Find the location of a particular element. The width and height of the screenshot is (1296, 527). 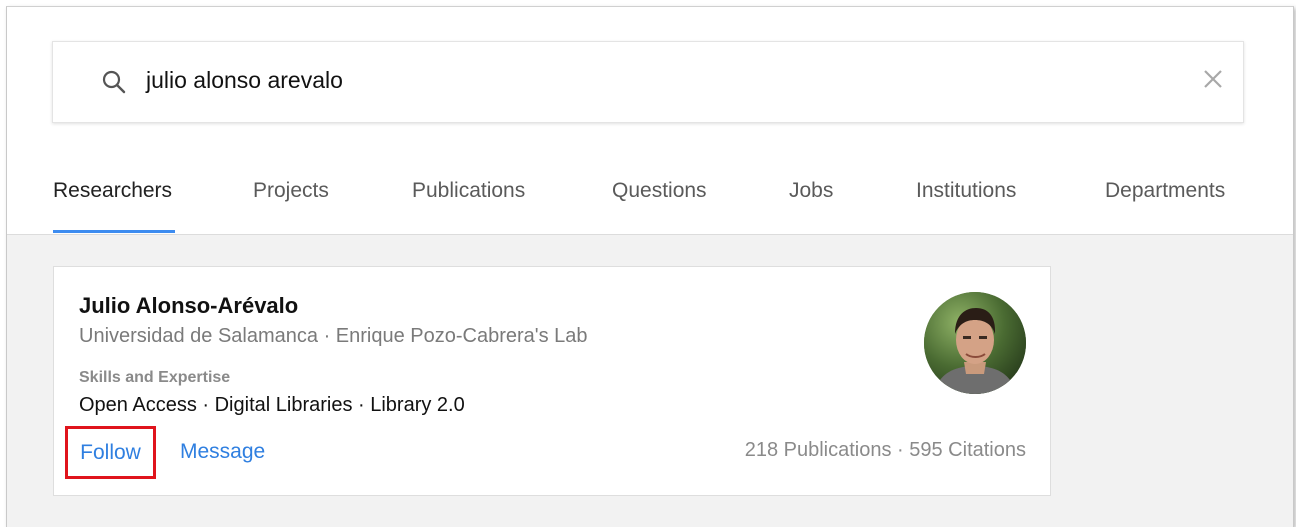

tab-jobs: Jobs is located at coordinates (811, 205).